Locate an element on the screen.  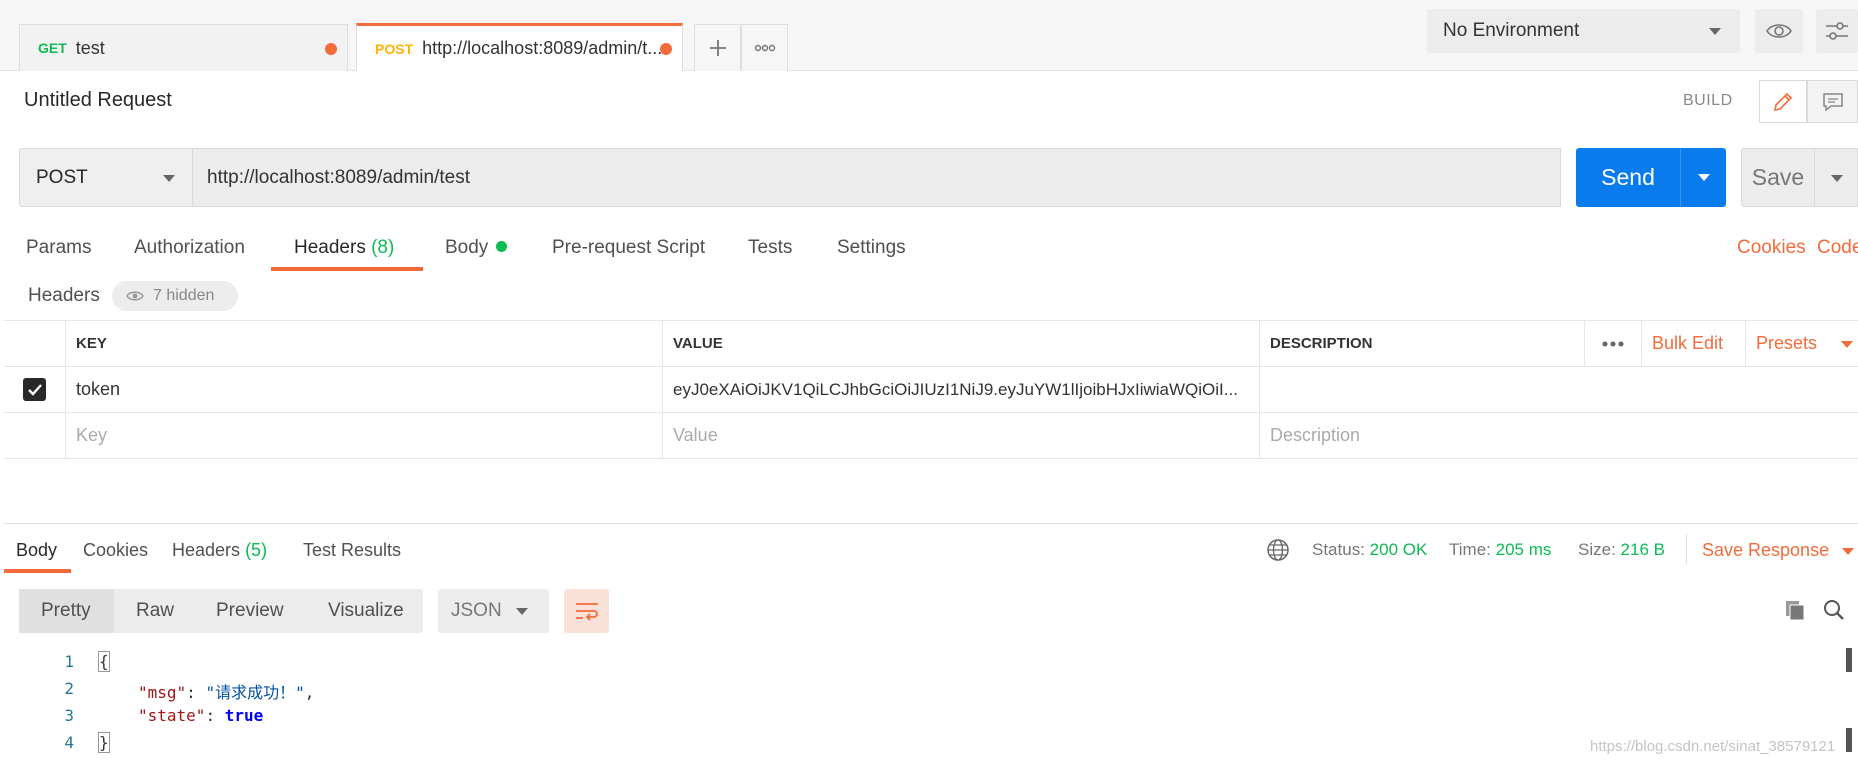
tab-tests: Tests is located at coordinates (770, 248).